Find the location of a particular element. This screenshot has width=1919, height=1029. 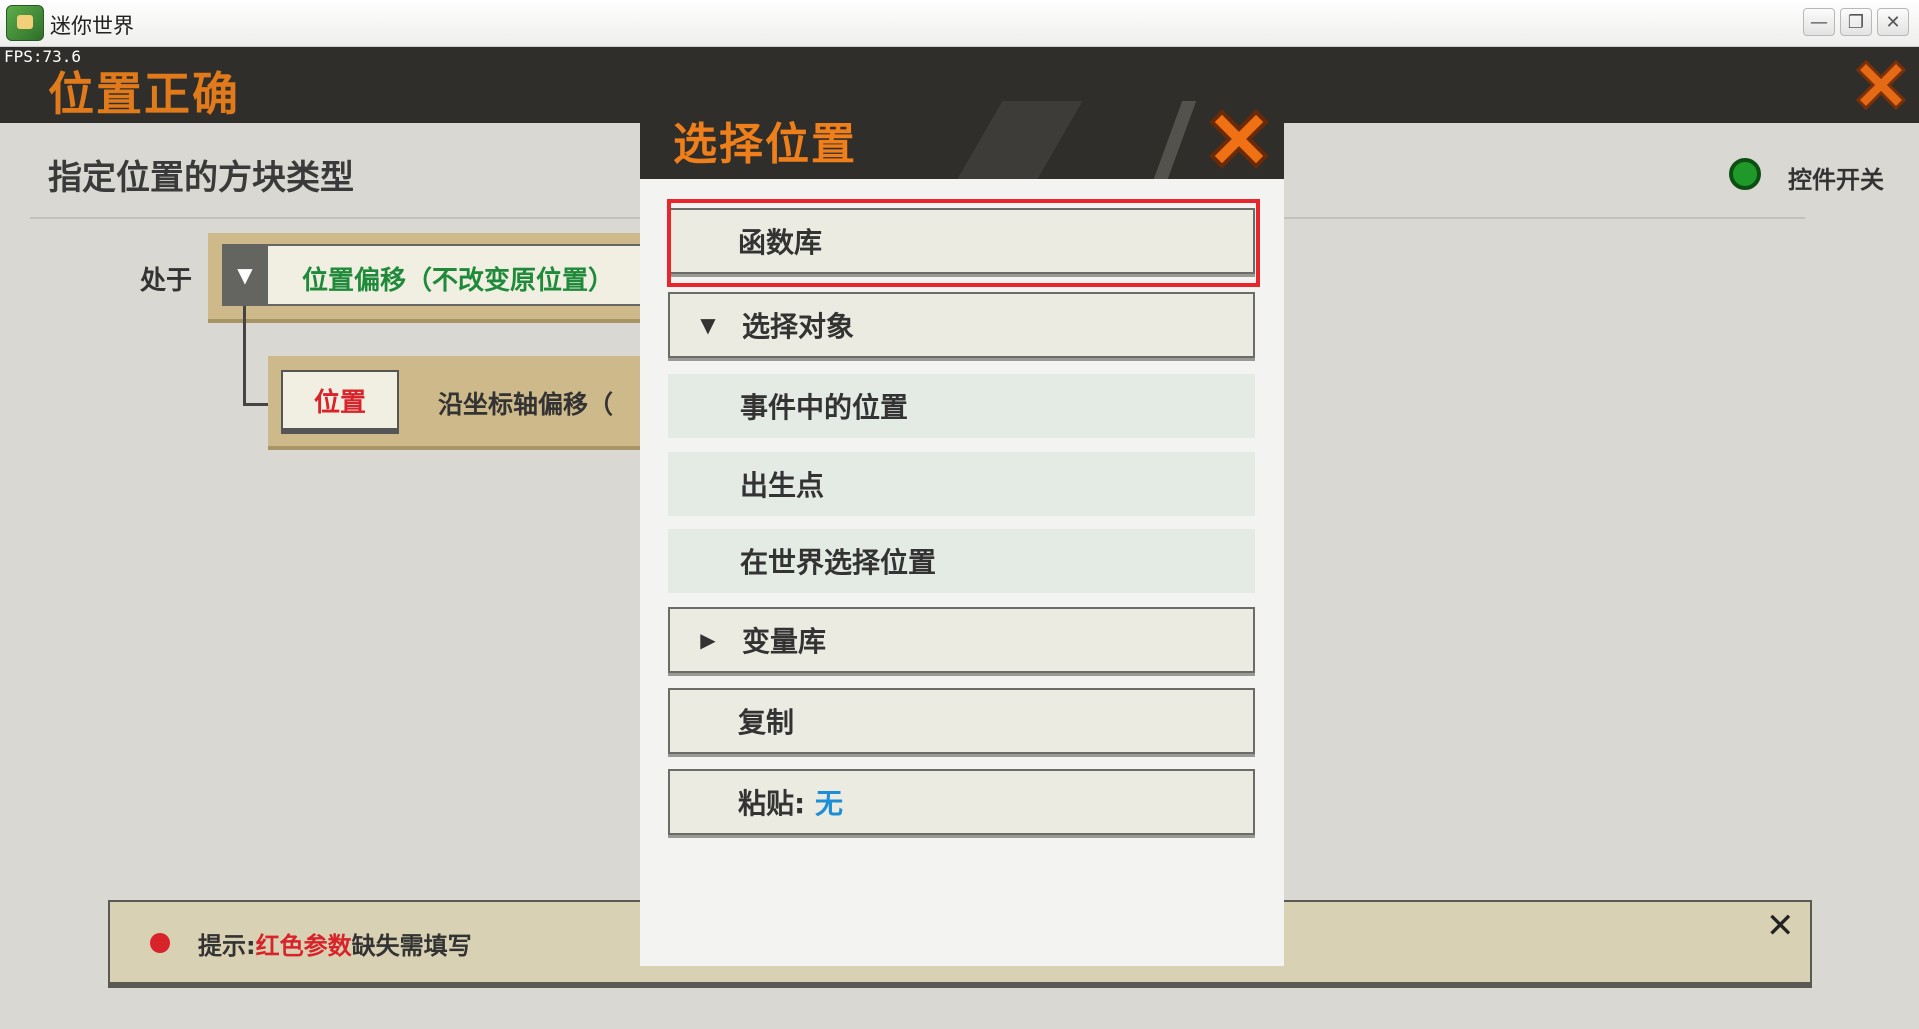

menu-item-label: 变量库 is located at coordinates (784, 641).